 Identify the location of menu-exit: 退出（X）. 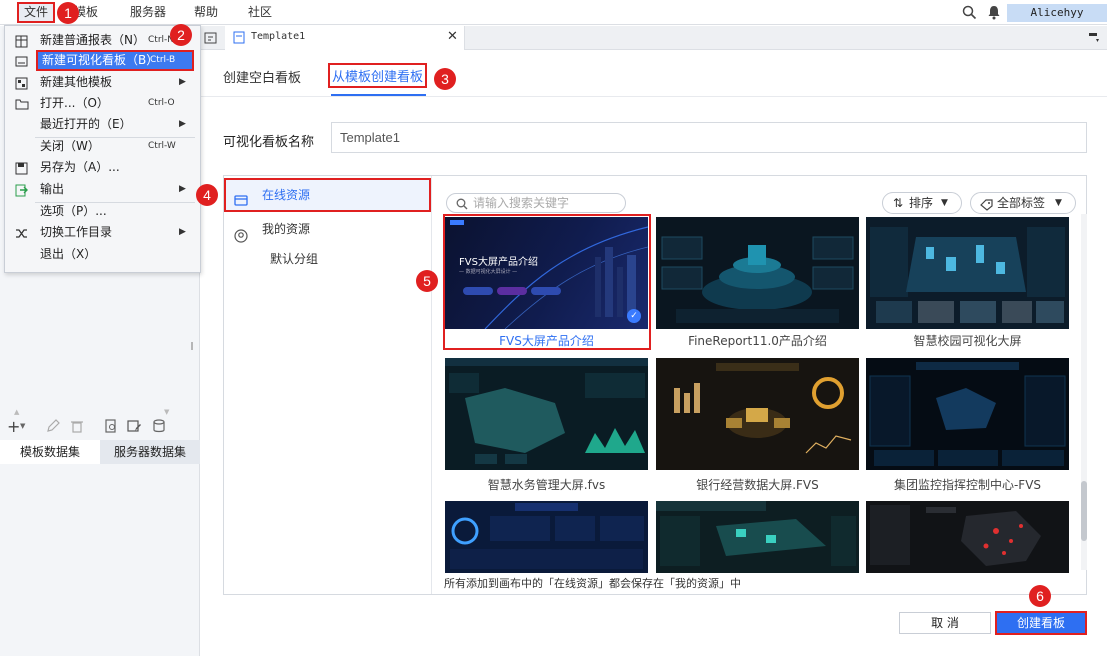
(102, 254).